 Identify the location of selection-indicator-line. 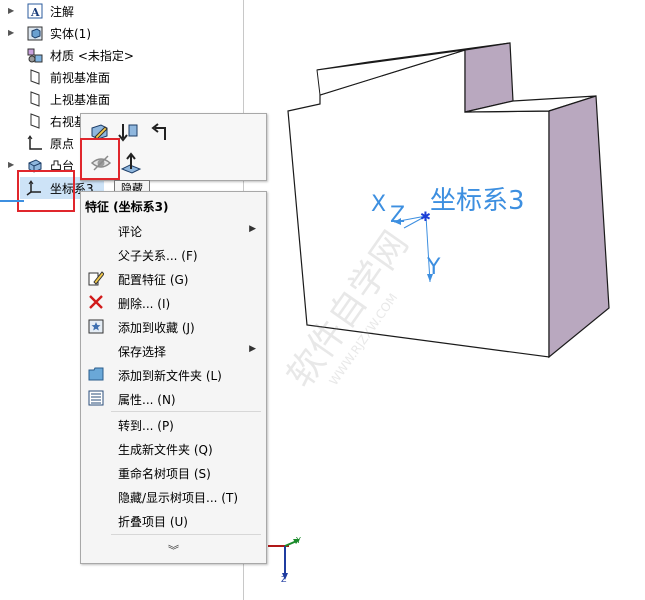
(12, 201).